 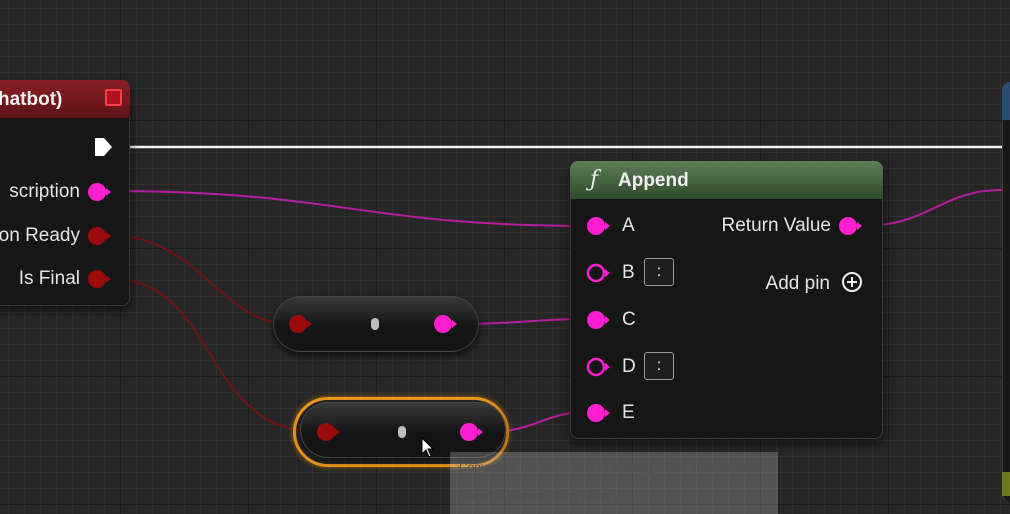 I want to click on pin-label-return-value: Return Value, so click(x=776, y=225).